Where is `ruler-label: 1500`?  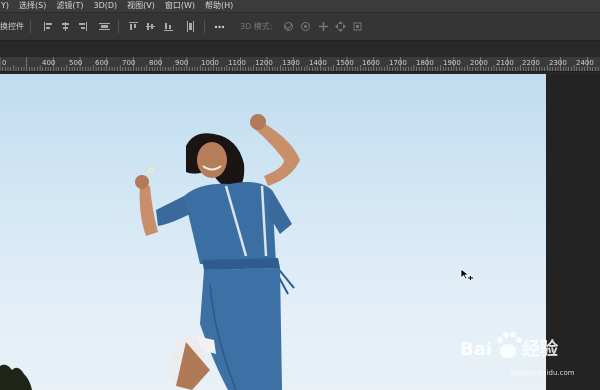
ruler-label: 1500 is located at coordinates (345, 63).